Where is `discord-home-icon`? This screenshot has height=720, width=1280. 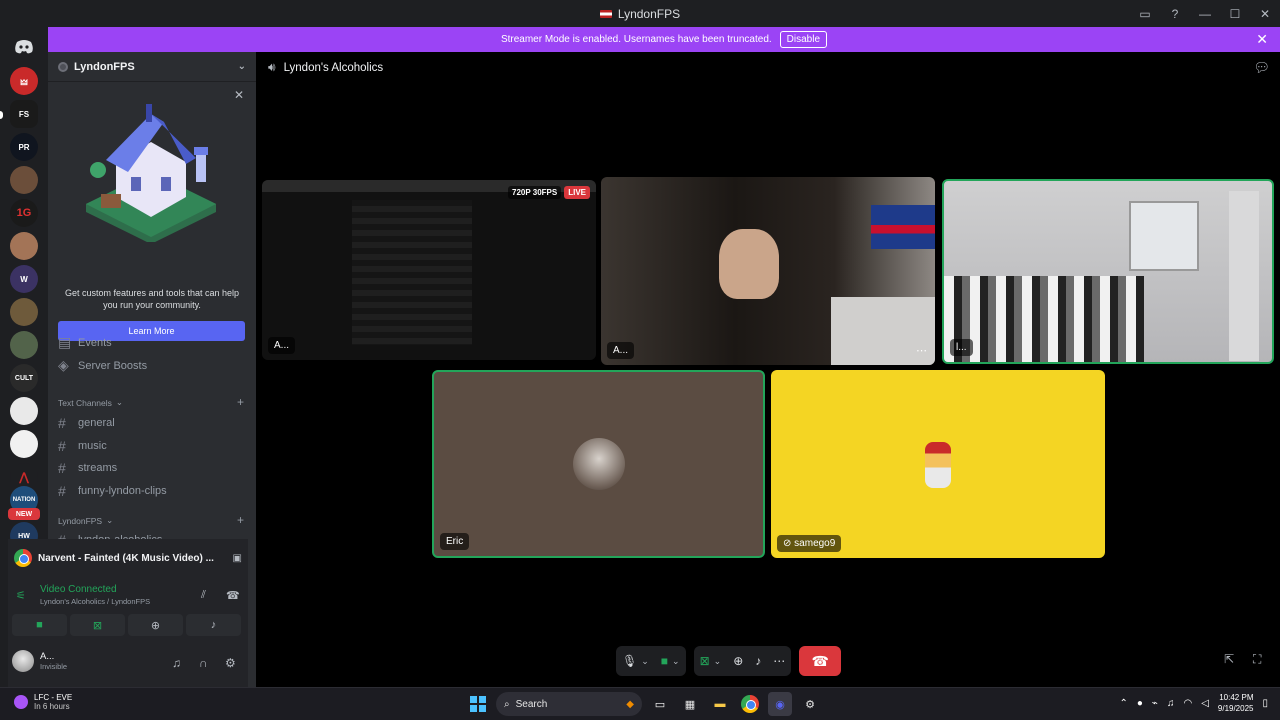
discord-home-icon is located at coordinates (24, 47).